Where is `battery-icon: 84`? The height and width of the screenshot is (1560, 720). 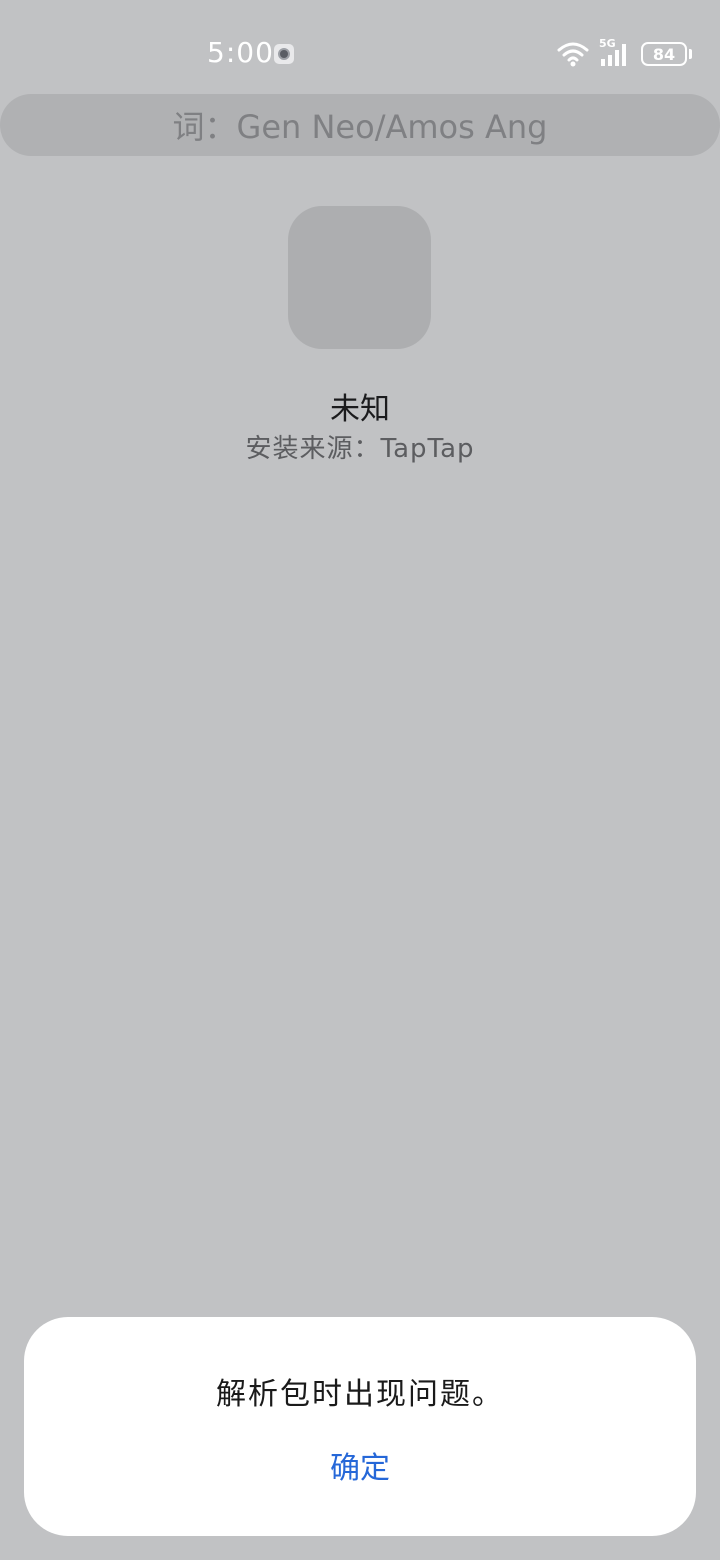 battery-icon: 84 is located at coordinates (664, 54).